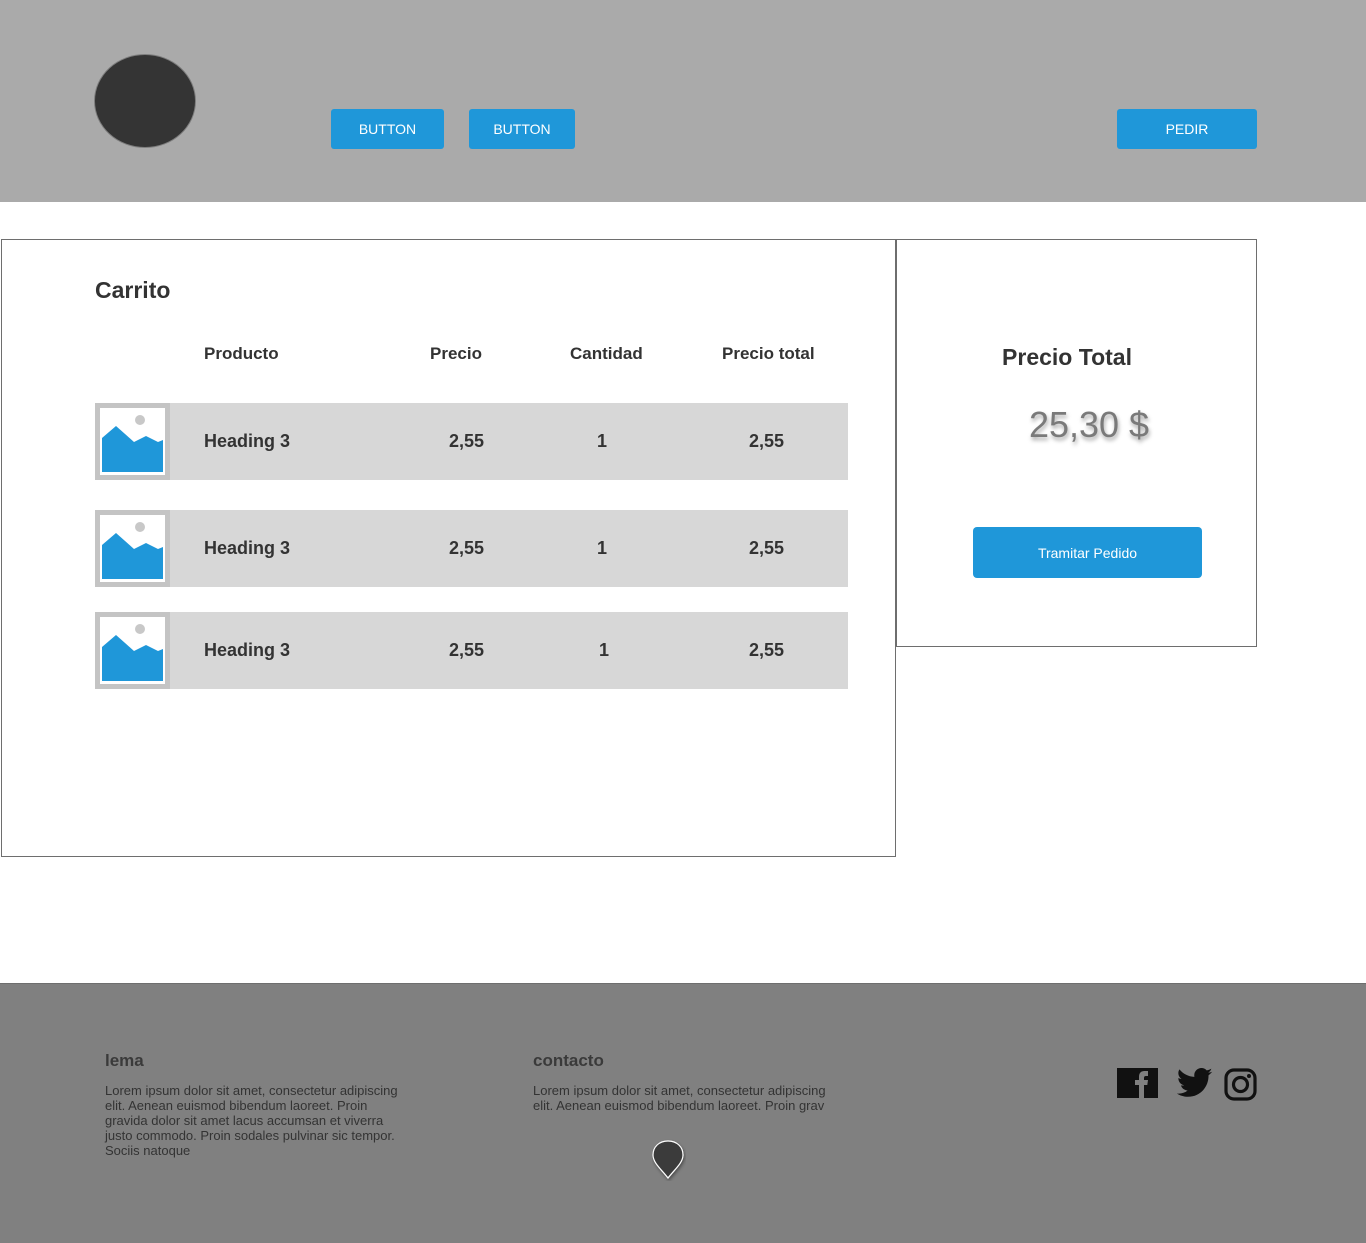  I want to click on column-header-price: Precio, so click(456, 353).